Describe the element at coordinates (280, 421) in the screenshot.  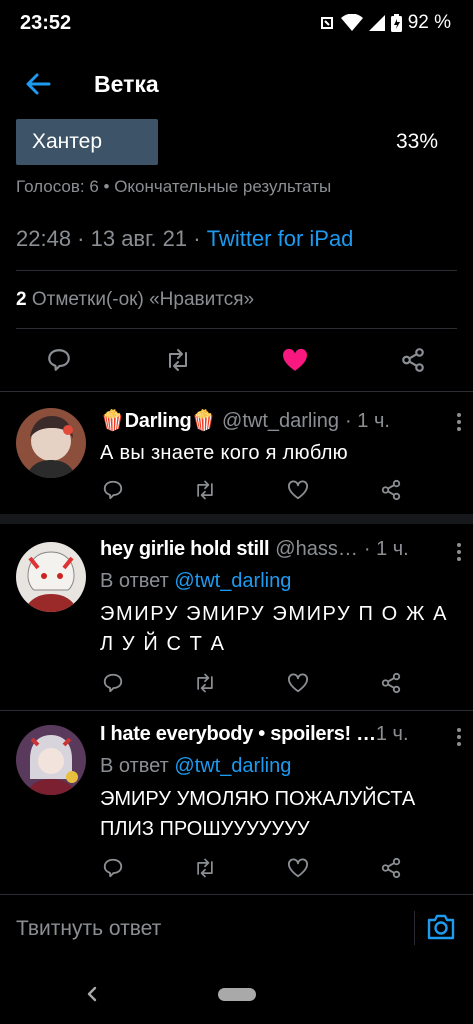
I see `reply-author-handle: @twt_darling` at that location.